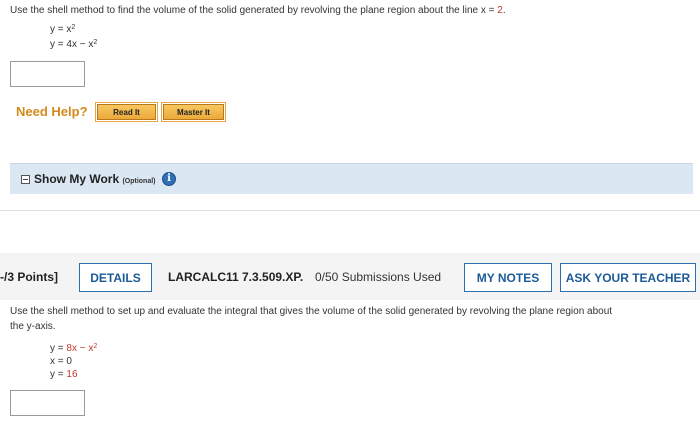 The width and height of the screenshot is (700, 431). Describe the element at coordinates (95, 346) in the screenshot. I see `q2-eq1-exponent: 2` at that location.